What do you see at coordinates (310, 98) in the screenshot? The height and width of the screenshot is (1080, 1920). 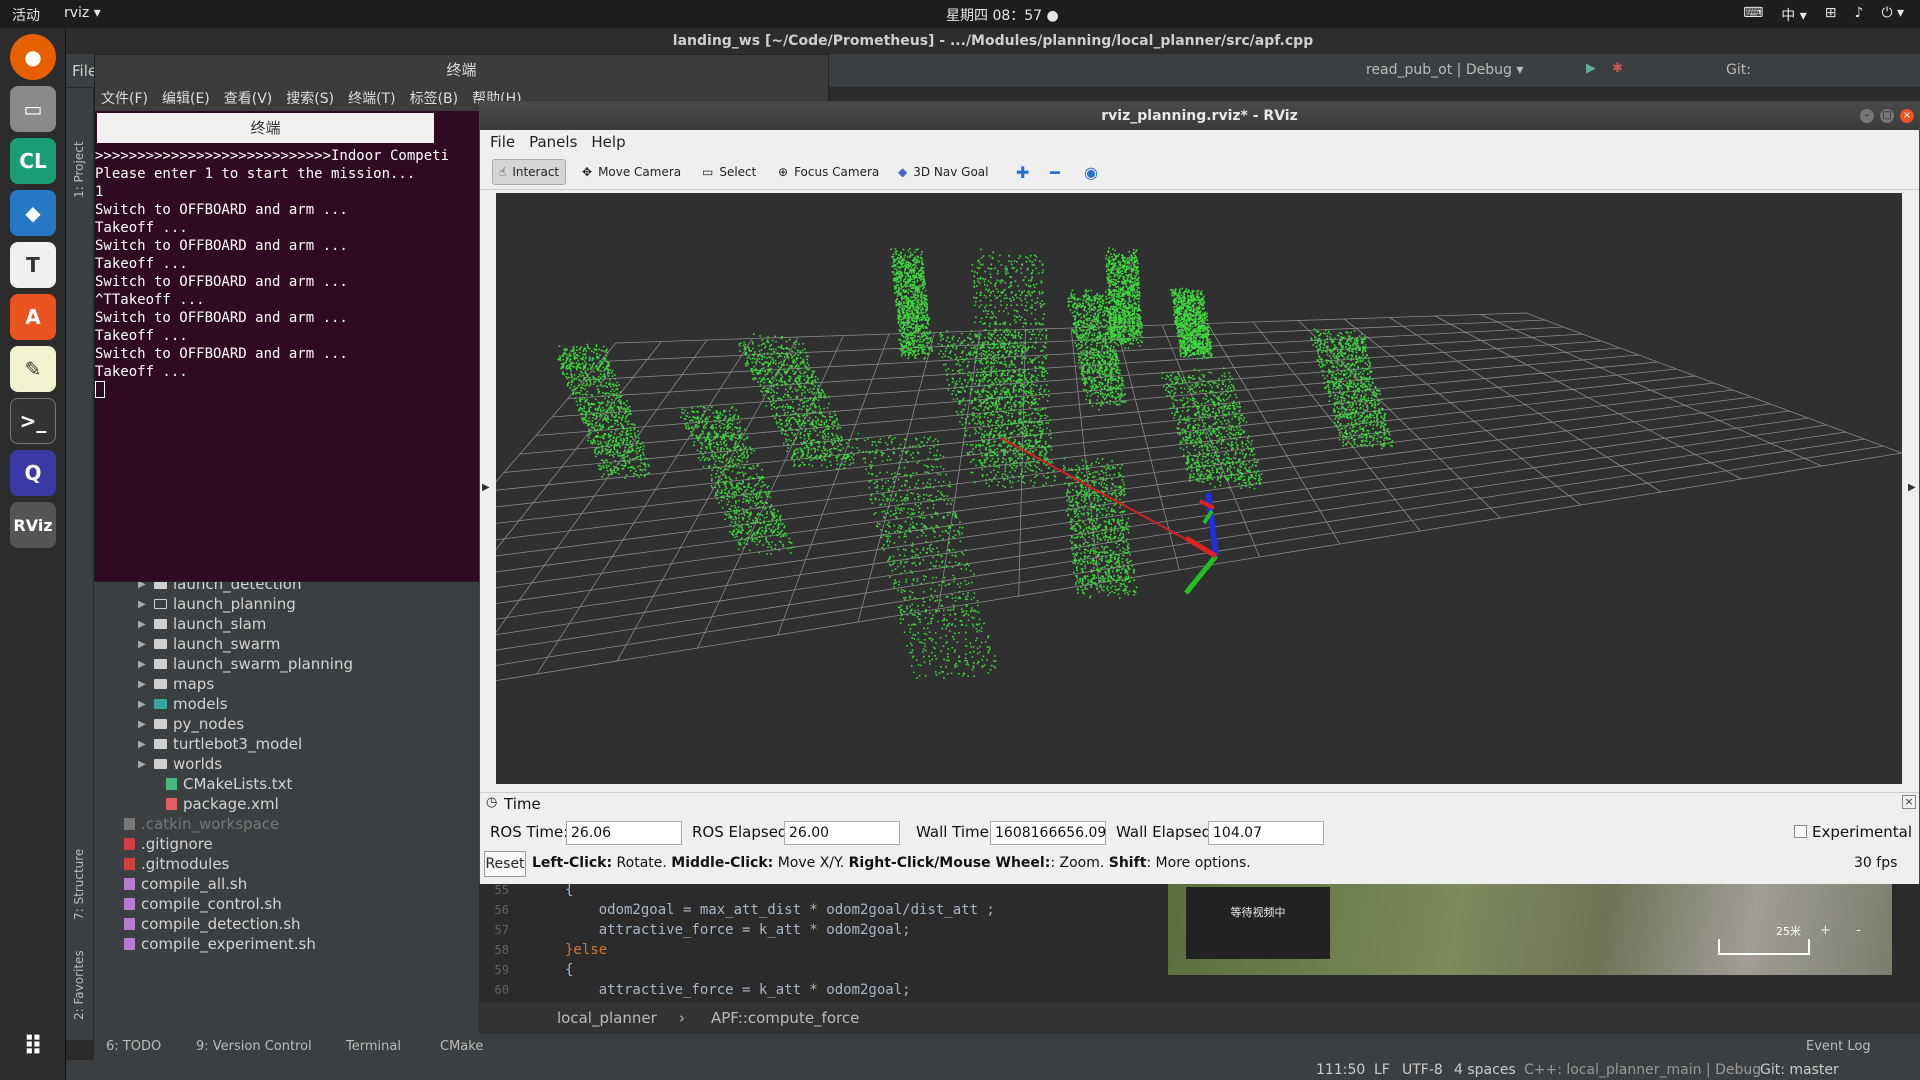 I see `terminal-menu-item: 搜索(S)` at bounding box center [310, 98].